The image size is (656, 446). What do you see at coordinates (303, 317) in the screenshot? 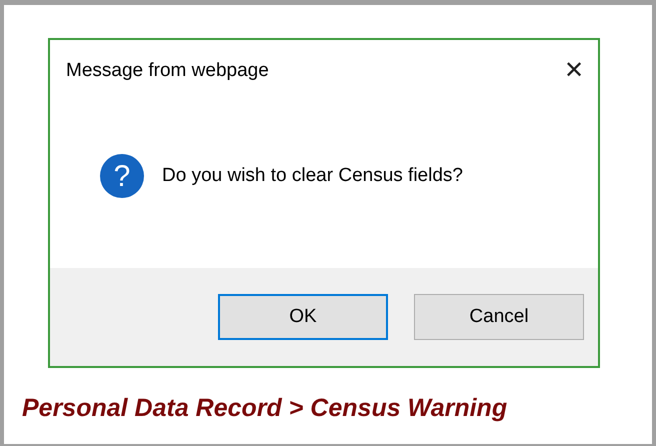
I see `dialog-button: OK` at bounding box center [303, 317].